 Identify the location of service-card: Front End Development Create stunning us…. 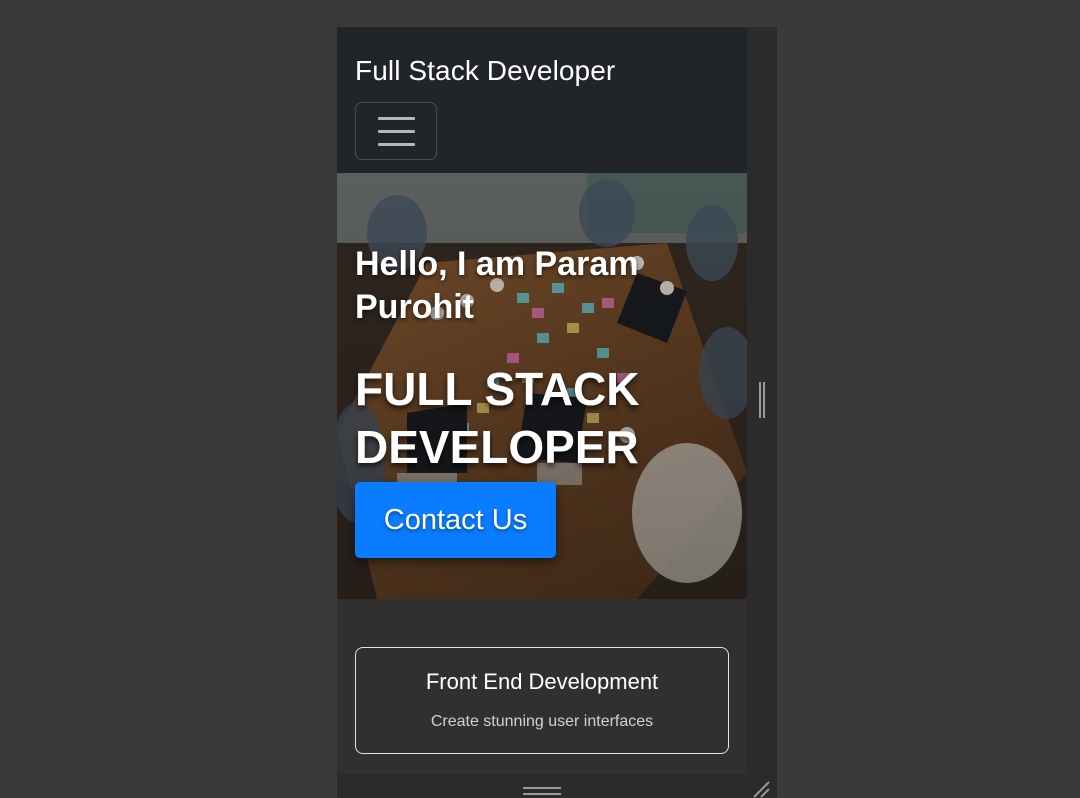
(542, 700).